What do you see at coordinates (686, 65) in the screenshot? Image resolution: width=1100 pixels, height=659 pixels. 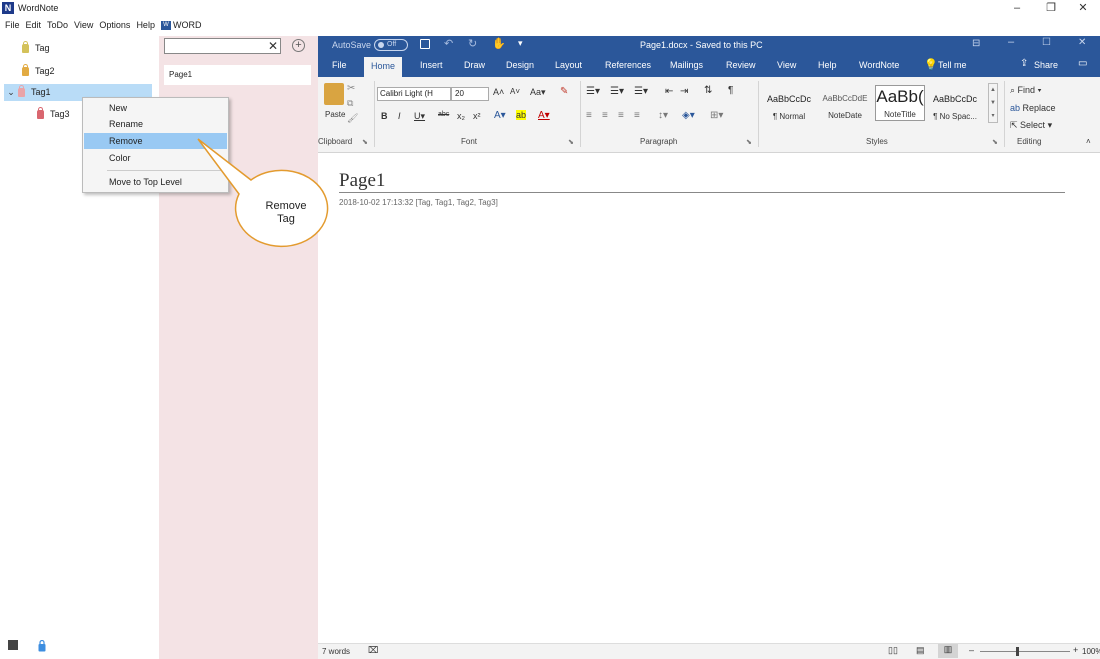 I see `tab-mailings: Mailings` at bounding box center [686, 65].